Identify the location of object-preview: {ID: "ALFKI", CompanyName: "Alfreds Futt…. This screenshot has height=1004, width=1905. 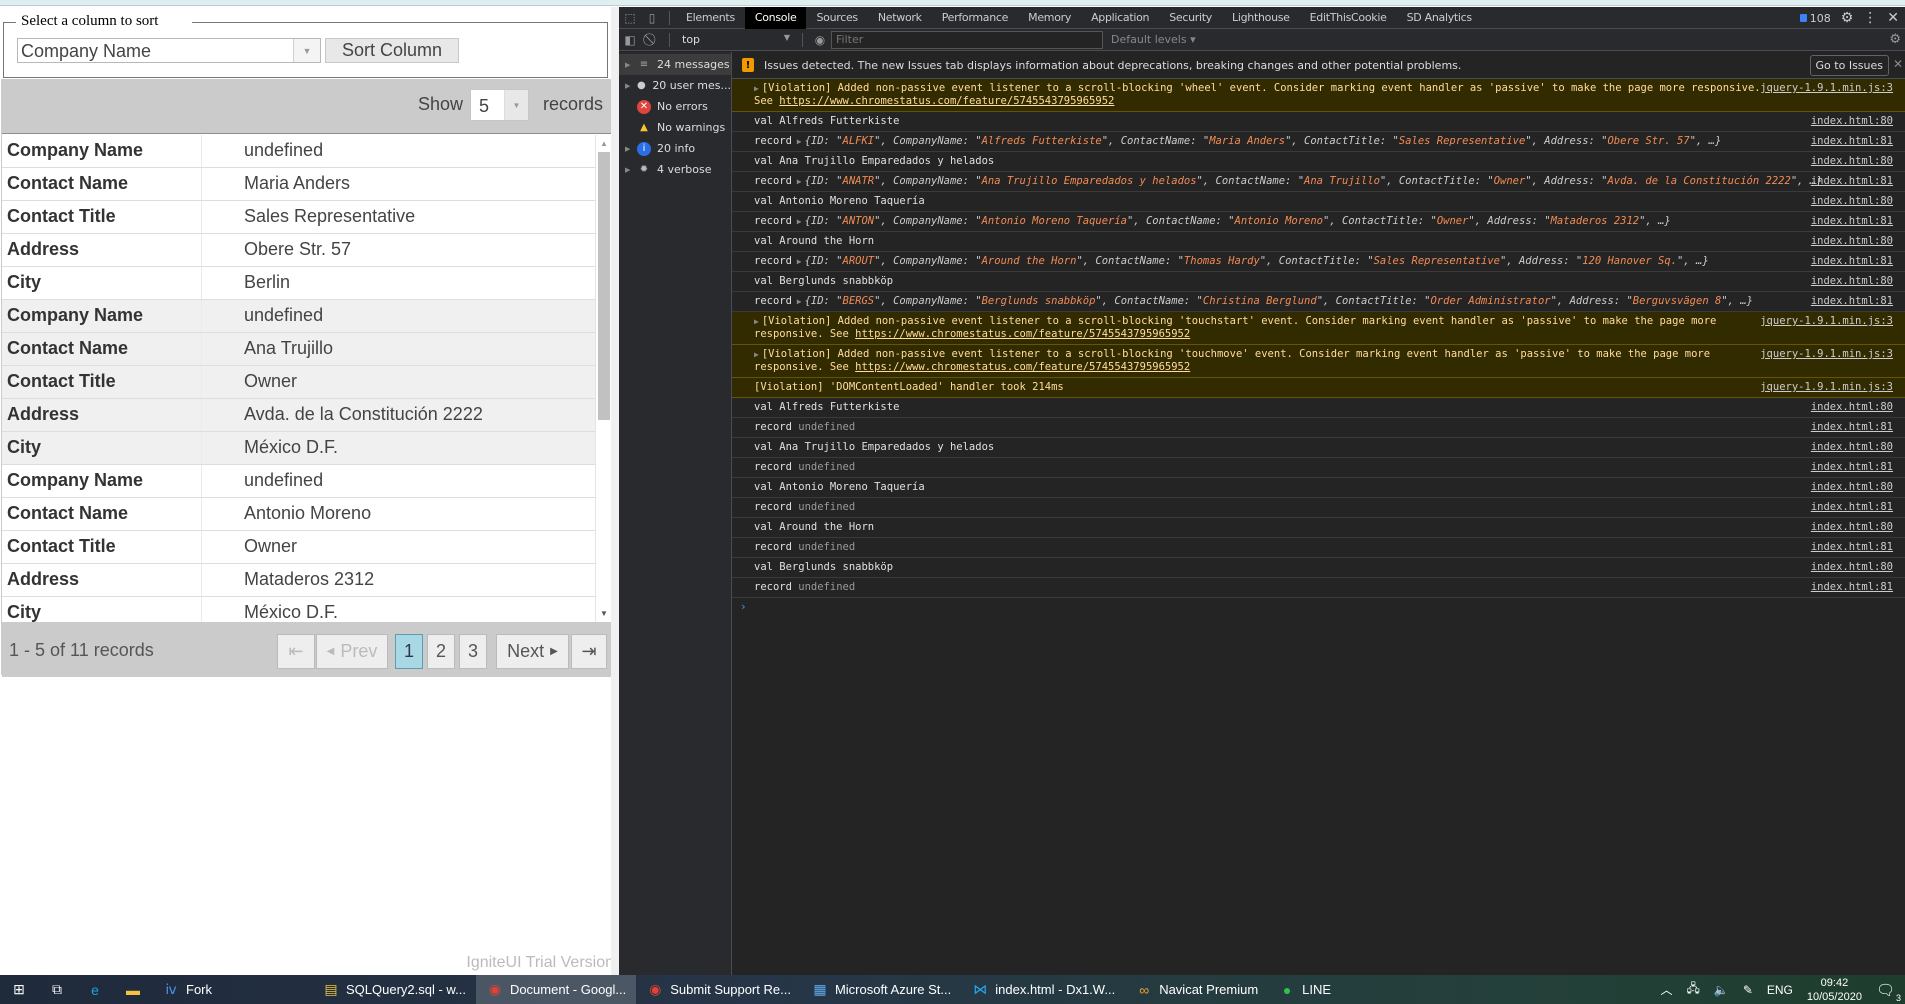
(1263, 141).